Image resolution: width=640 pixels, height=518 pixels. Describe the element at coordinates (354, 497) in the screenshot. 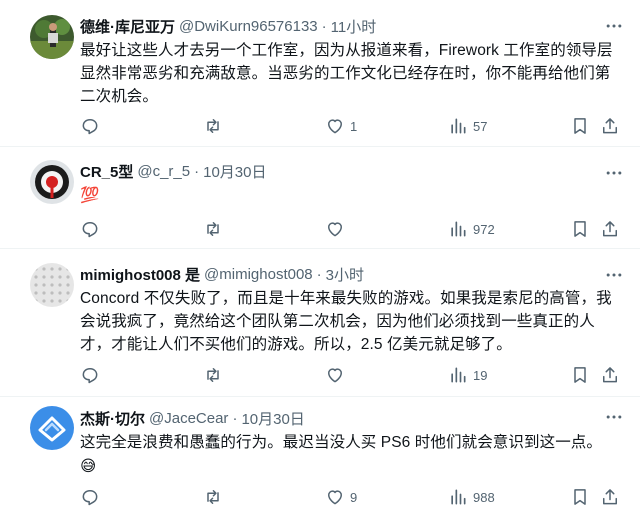

I see `like-count: 9` at that location.